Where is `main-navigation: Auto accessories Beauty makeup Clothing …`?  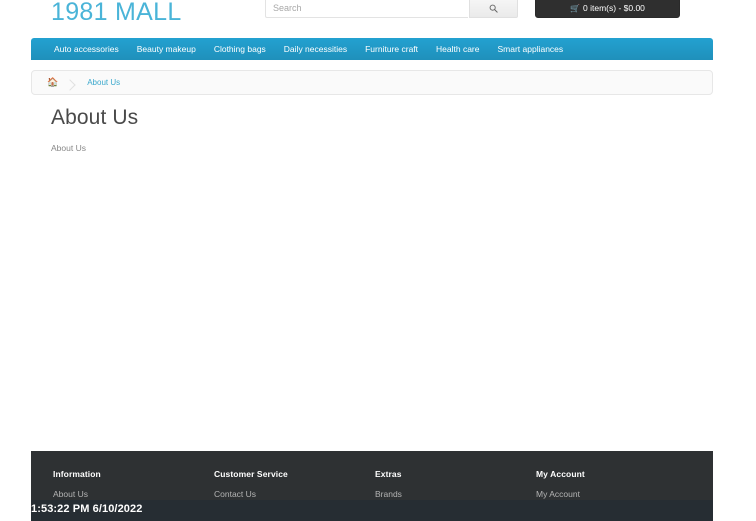 main-navigation: Auto accessories Beauty makeup Clothing … is located at coordinates (372, 49).